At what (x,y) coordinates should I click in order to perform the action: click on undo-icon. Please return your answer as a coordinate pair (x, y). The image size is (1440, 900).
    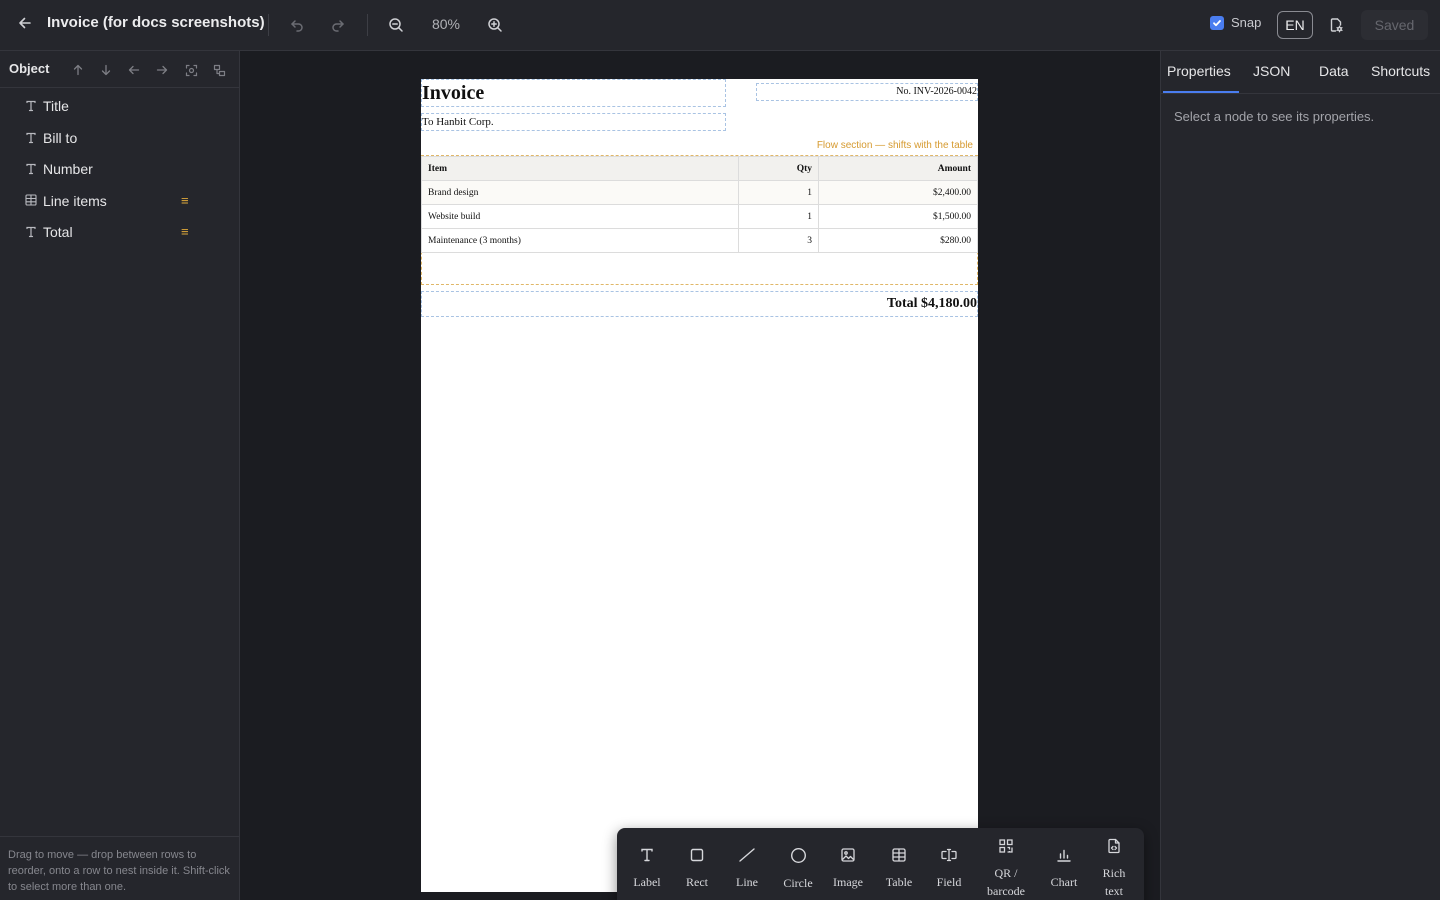
    Looking at the image, I should click on (297, 25).